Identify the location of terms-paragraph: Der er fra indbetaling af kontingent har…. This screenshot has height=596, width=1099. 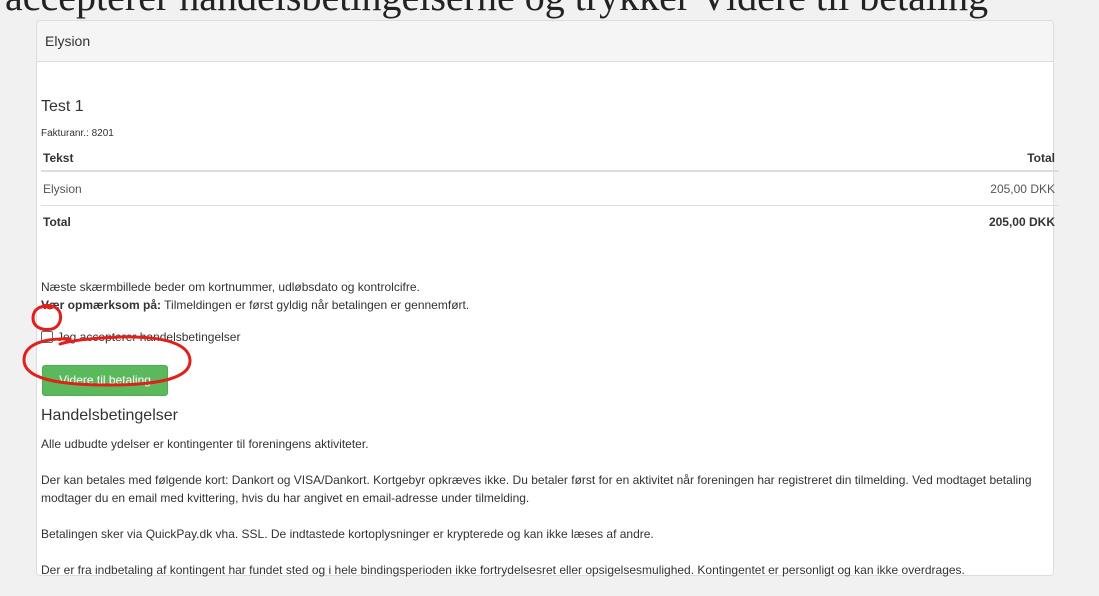
(503, 570).